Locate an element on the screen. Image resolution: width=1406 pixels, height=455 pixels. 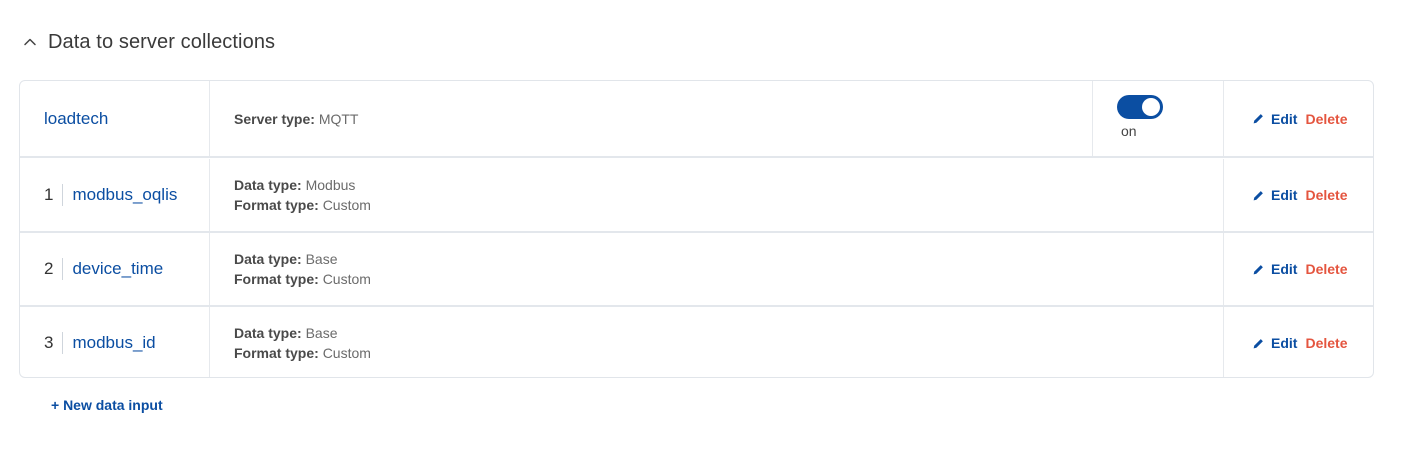
input-name-cell: 2 device_time is located at coordinates (115, 269).